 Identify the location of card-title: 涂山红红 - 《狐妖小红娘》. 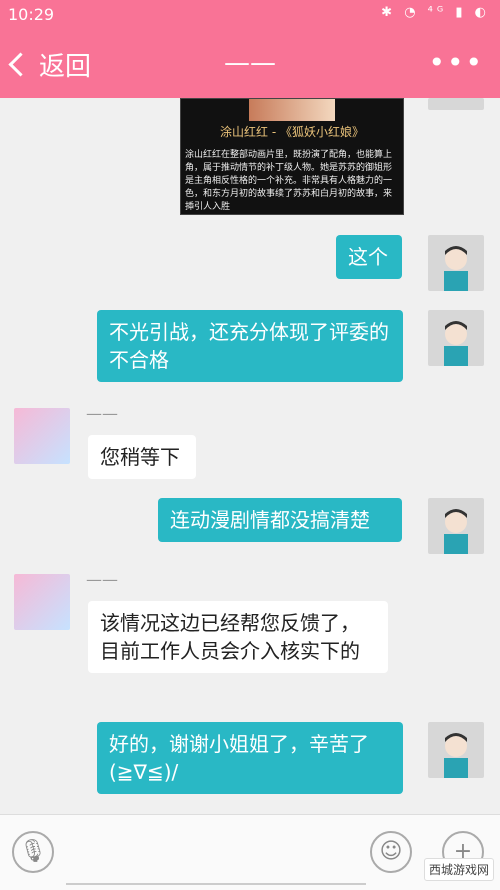
(292, 132).